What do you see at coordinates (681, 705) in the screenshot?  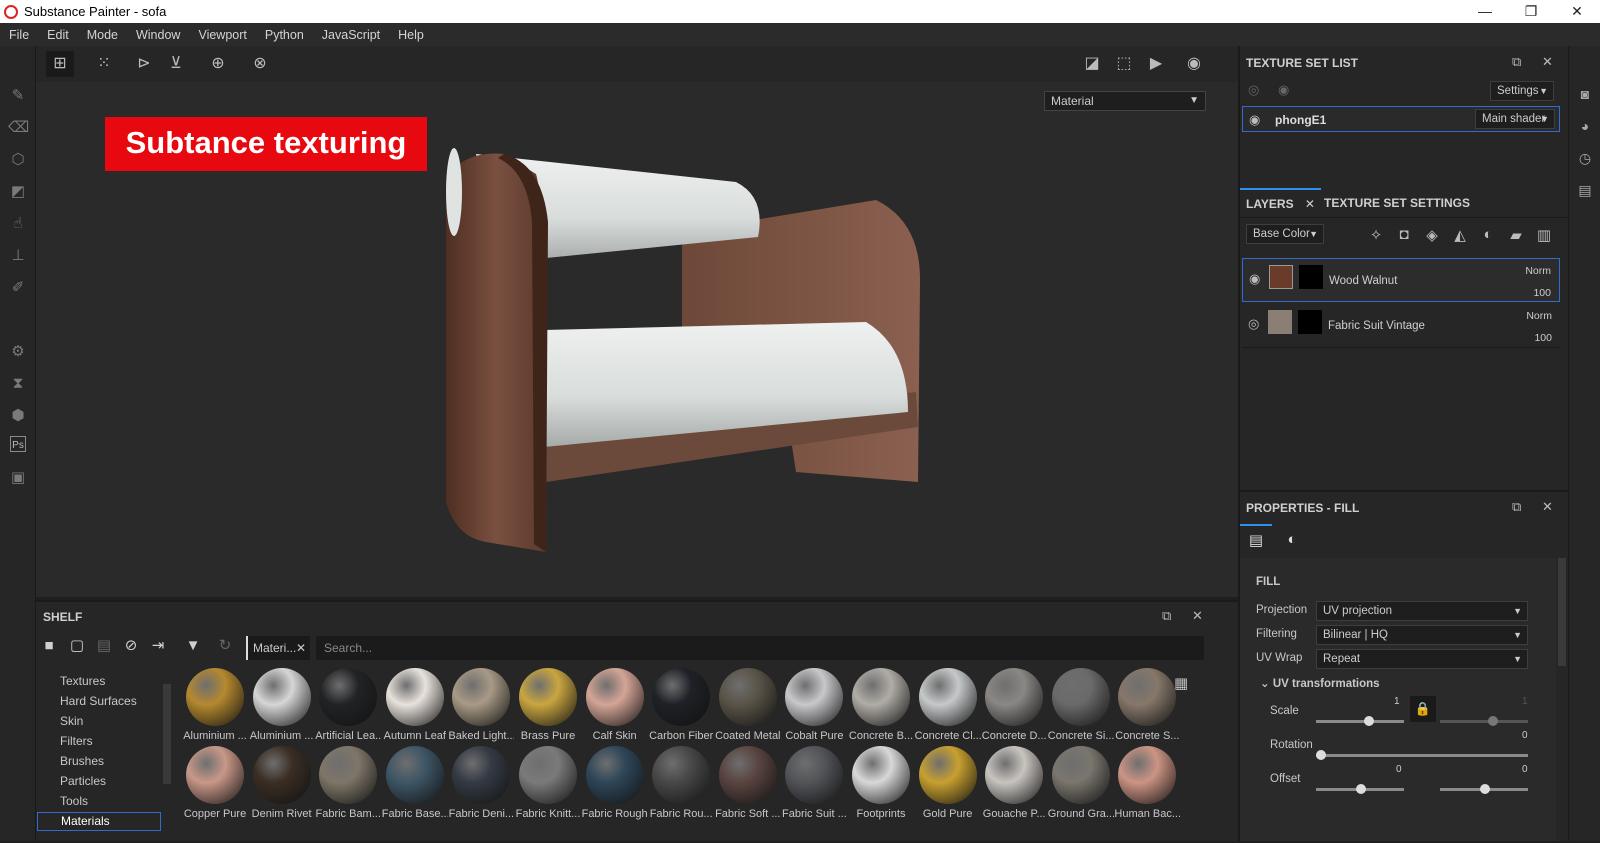 I see `material-item: Carbon Fiber` at bounding box center [681, 705].